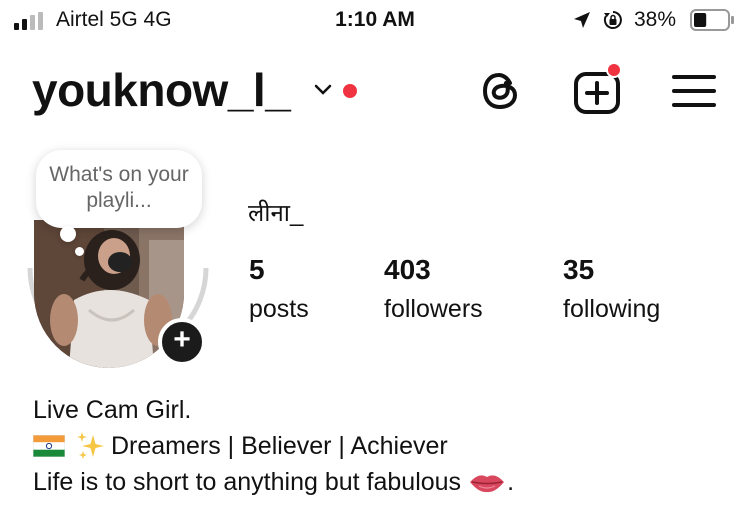  Describe the element at coordinates (323, 90) in the screenshot. I see `chevron-down-icon` at that location.